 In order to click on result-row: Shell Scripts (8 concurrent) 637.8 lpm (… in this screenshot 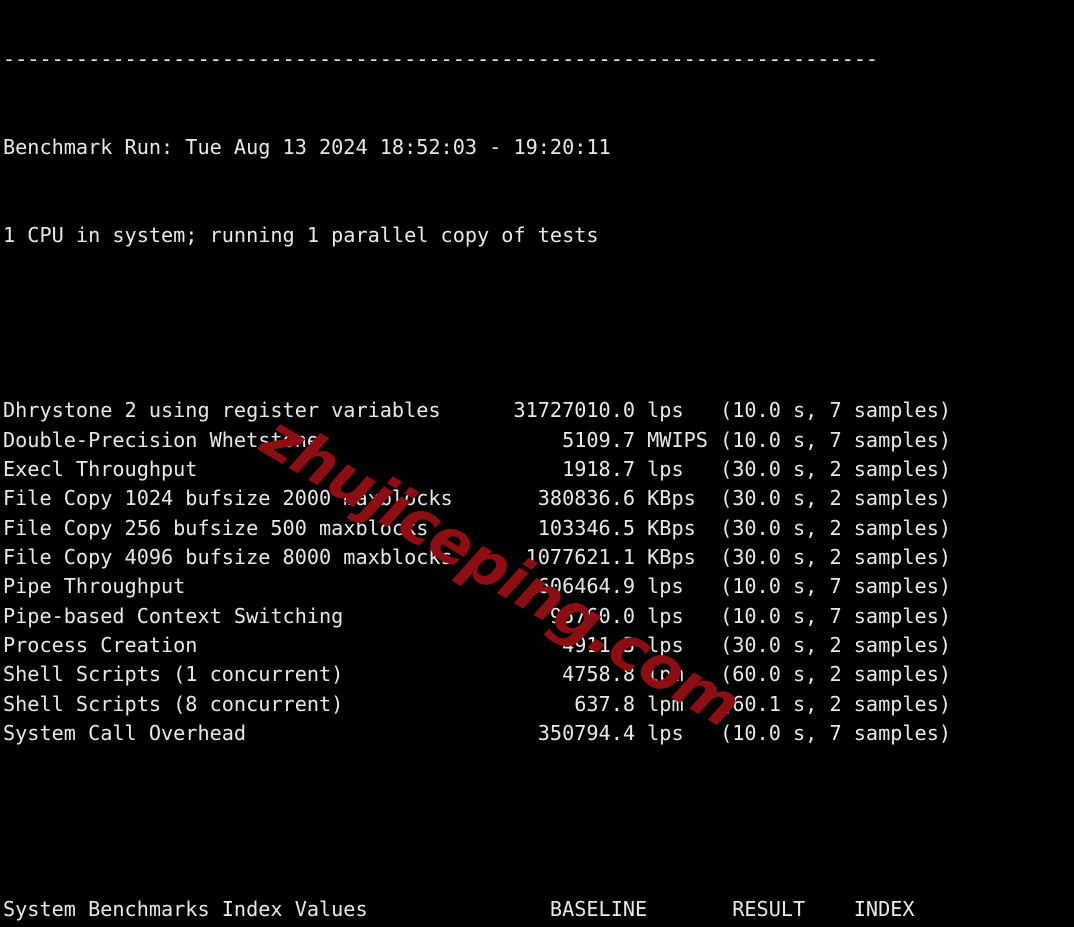, I will do `click(477, 703)`.